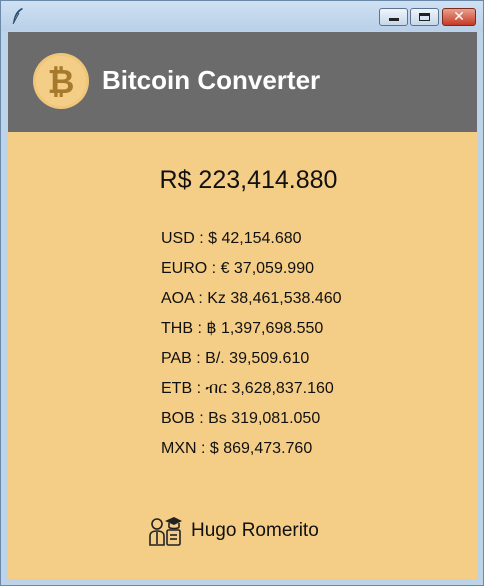  I want to click on rate-aoa: AOA : Kz 38,461,538.460, so click(251, 298).